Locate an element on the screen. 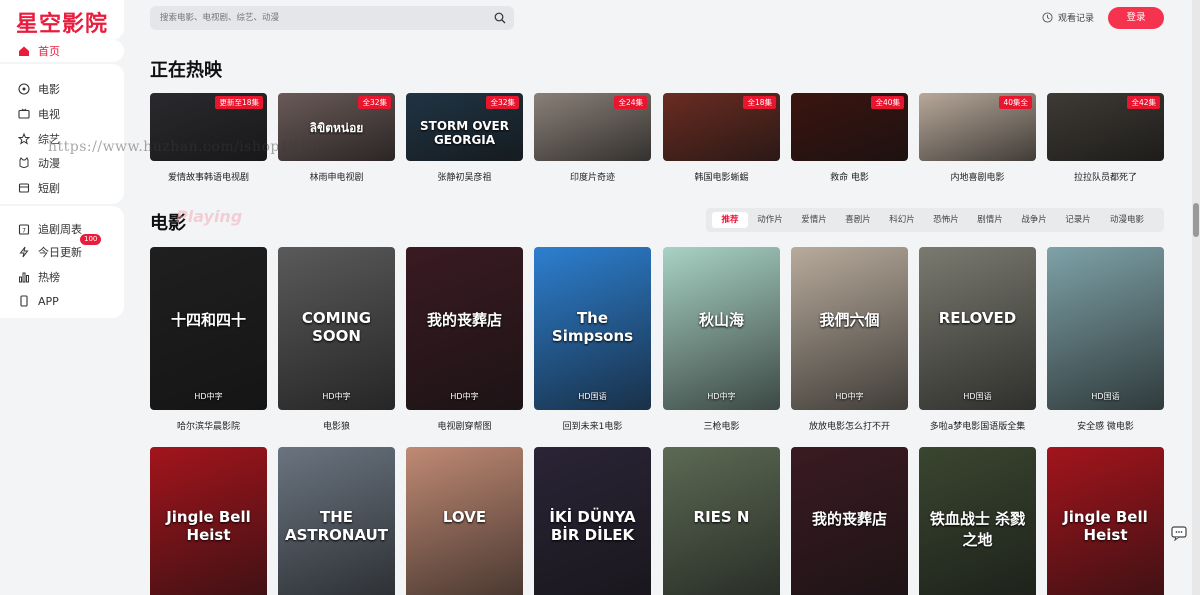 This screenshot has height=595, width=1200. movie-card: 我的丧葬店 is located at coordinates (849, 521).